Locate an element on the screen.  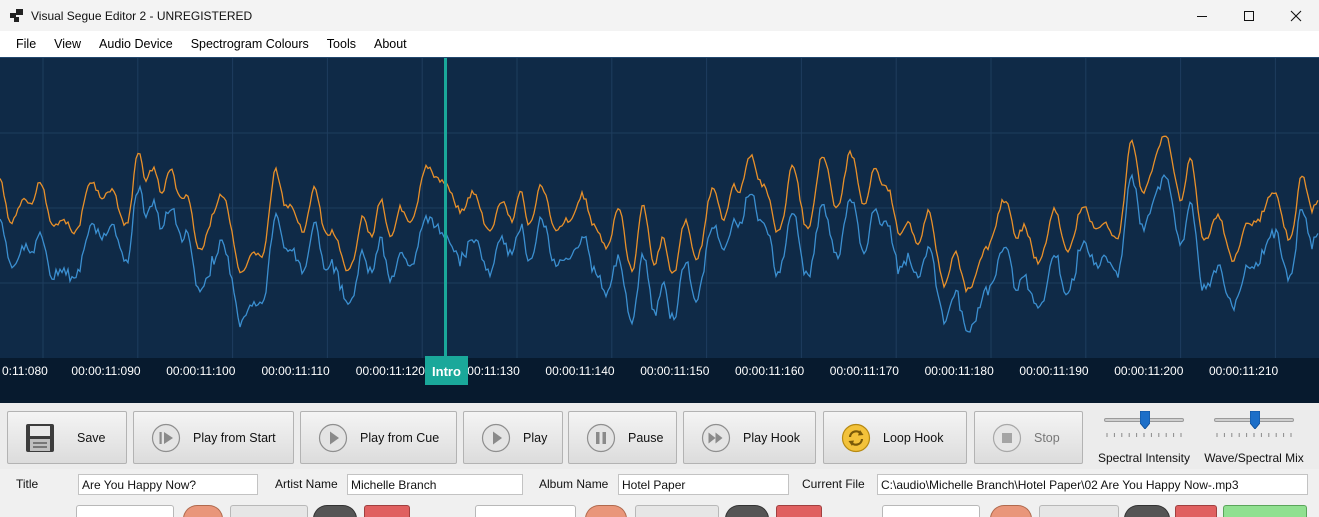
menu-about: About is located at coordinates (390, 44).